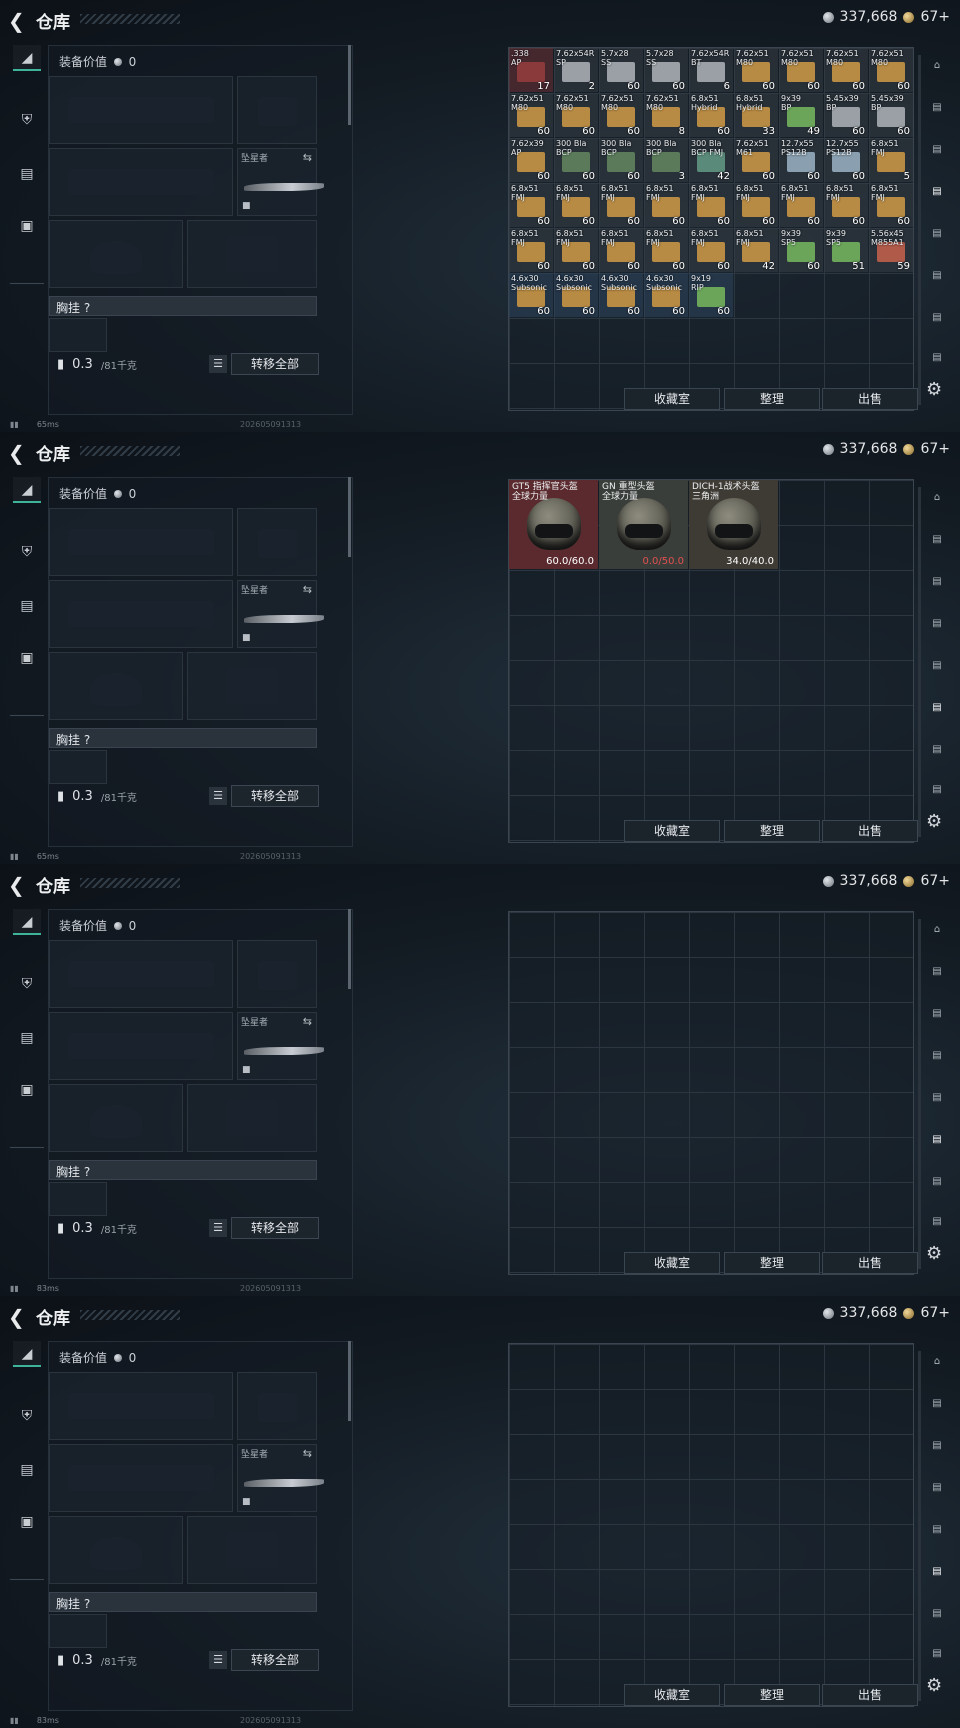 Image resolution: width=960 pixels, height=1728 pixels. Describe the element at coordinates (666, 160) in the screenshot. I see `stash-item: 300 Bla BCP 3` at that location.